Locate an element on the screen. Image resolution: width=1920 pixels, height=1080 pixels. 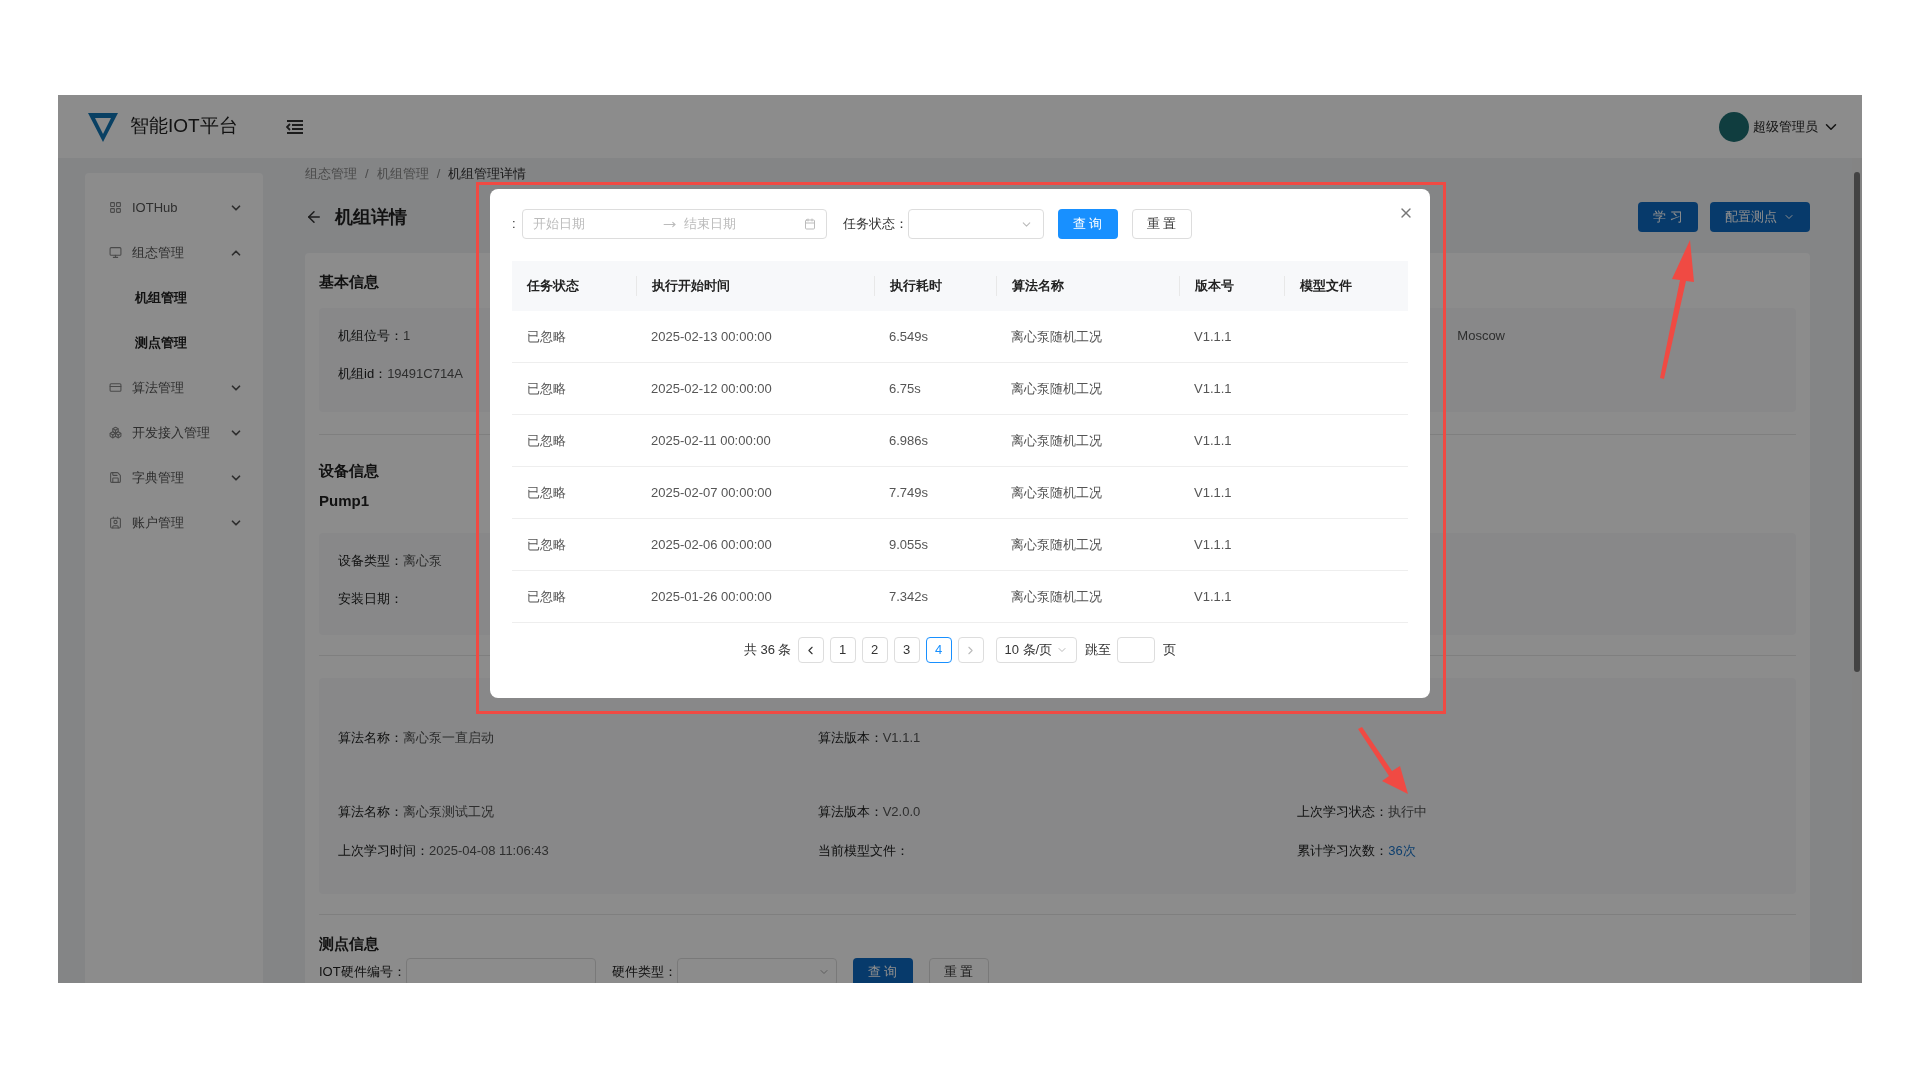
count-link: 36次 is located at coordinates (1402, 850).